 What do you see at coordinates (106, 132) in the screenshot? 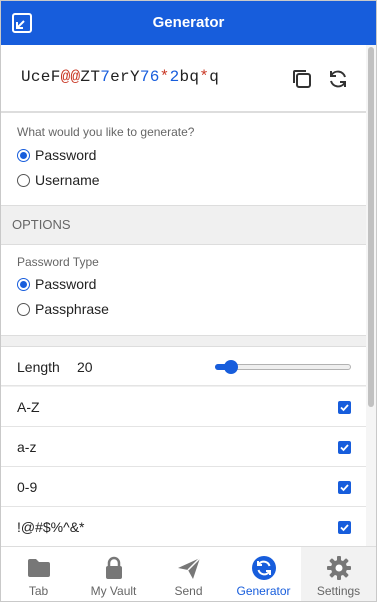
I see `generate-type-label: What would you like to generate?` at bounding box center [106, 132].